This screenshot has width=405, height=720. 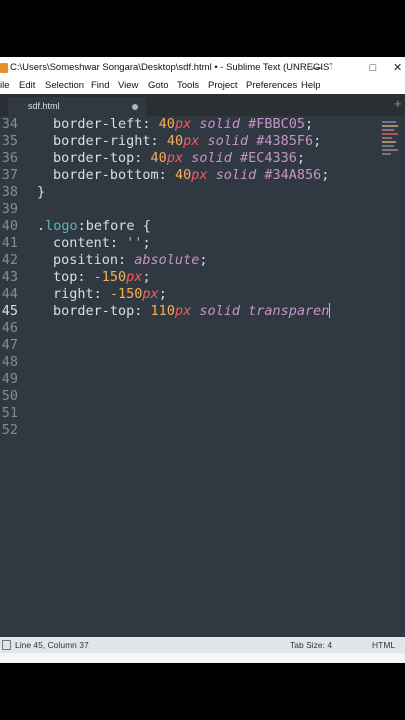 What do you see at coordinates (202, 28) in the screenshot?
I see `video-letterbox-top` at bounding box center [202, 28].